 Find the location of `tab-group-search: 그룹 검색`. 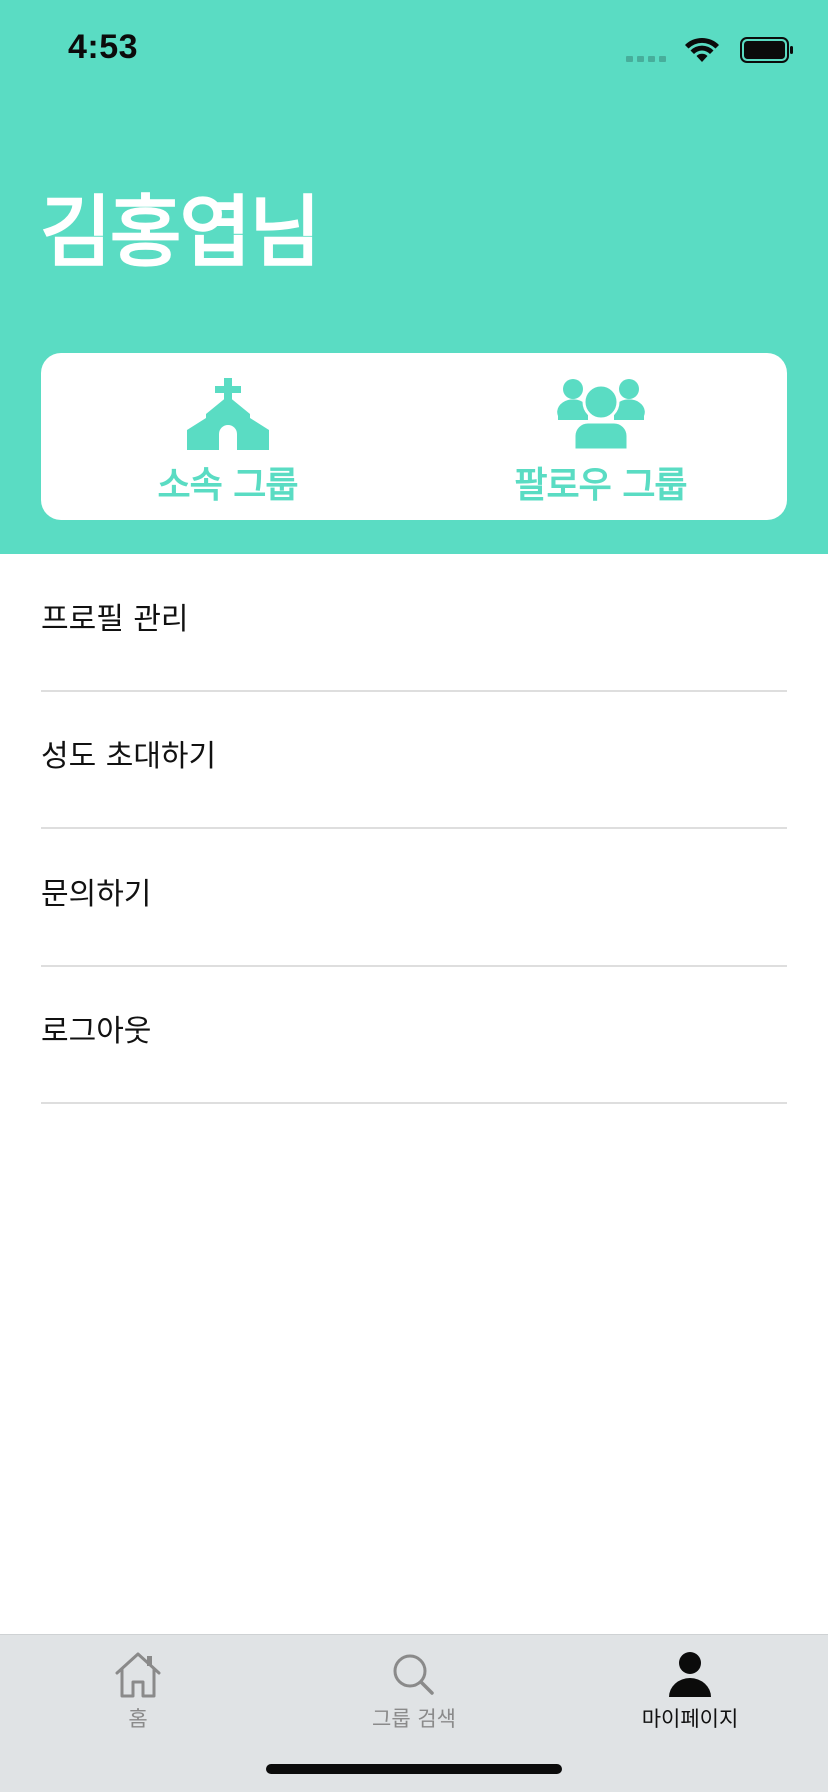

tab-group-search: 그룹 검색 is located at coordinates (414, 1690).